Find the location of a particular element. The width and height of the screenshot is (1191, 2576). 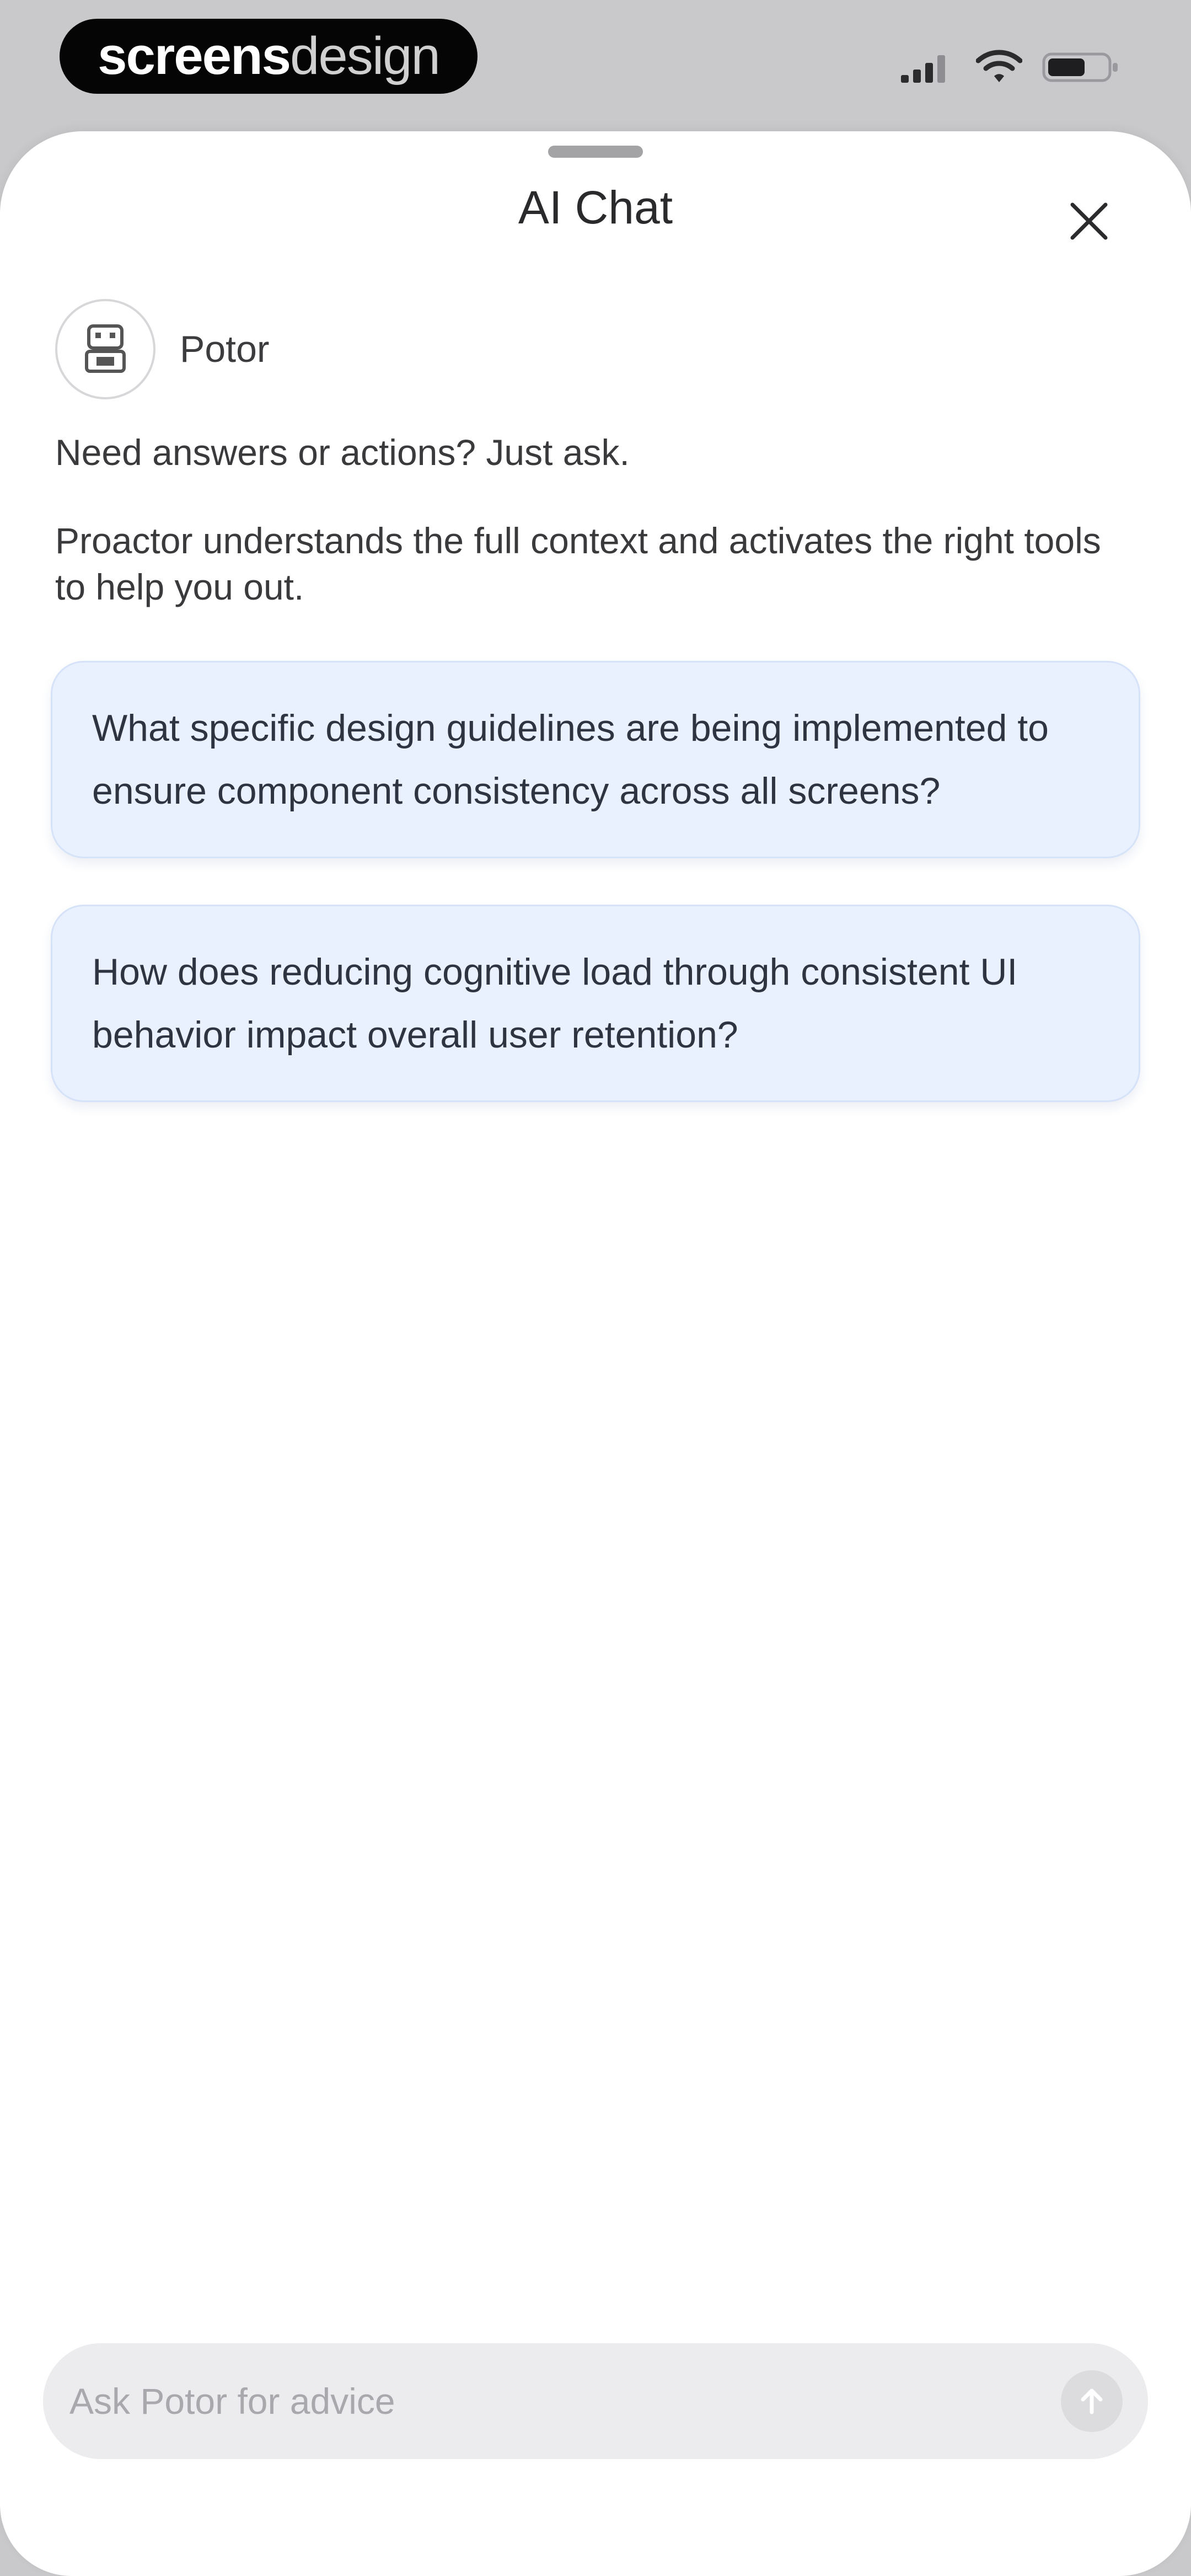

assistant-avatar is located at coordinates (105, 349).